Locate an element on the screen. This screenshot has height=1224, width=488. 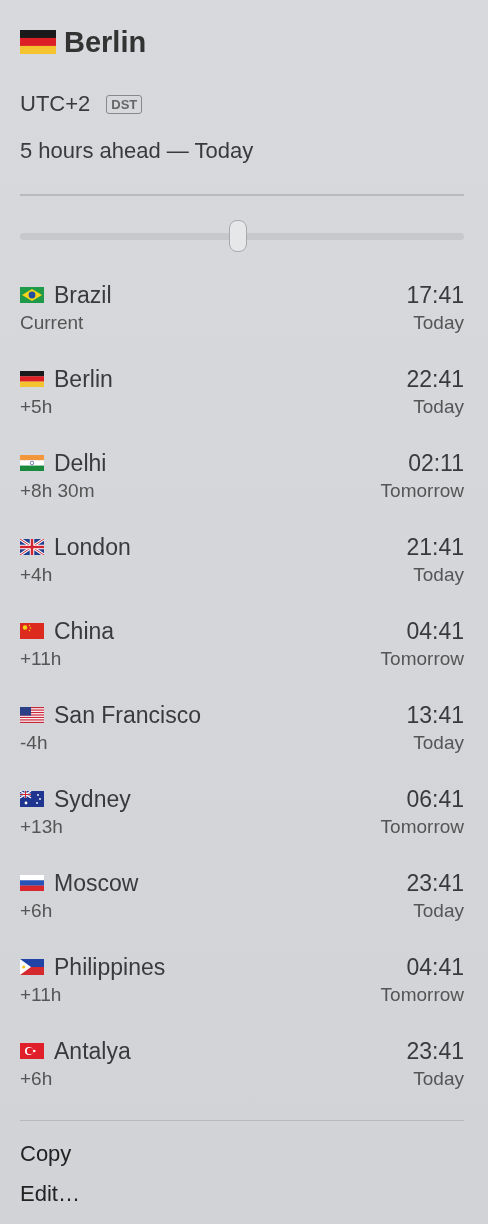
zone-name: Moscow is located at coordinates (96, 883).